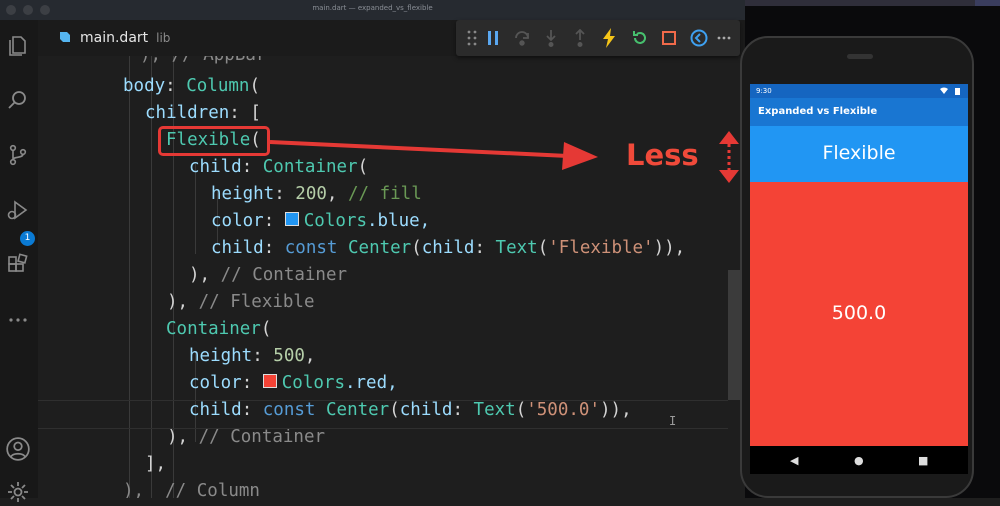 This screenshot has width=1000, height=506. What do you see at coordinates (27, 238) in the screenshot?
I see `debug-badge: 1` at bounding box center [27, 238].